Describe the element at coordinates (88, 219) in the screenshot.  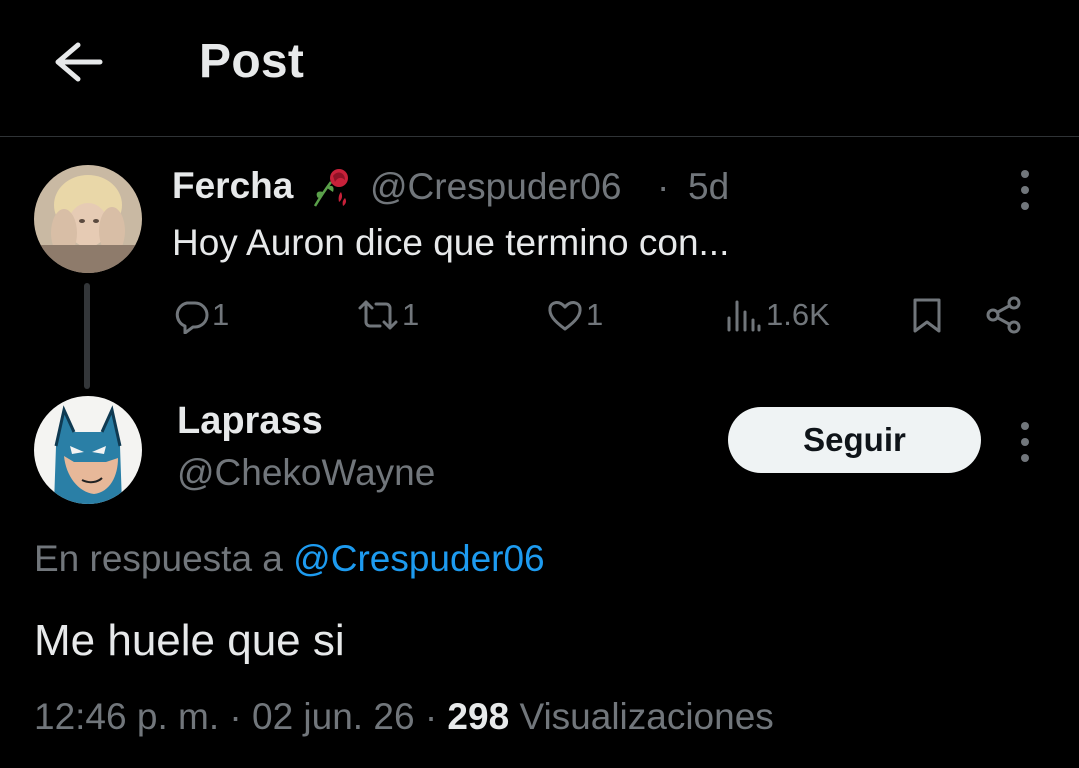
I see `avatar-fercha` at that location.